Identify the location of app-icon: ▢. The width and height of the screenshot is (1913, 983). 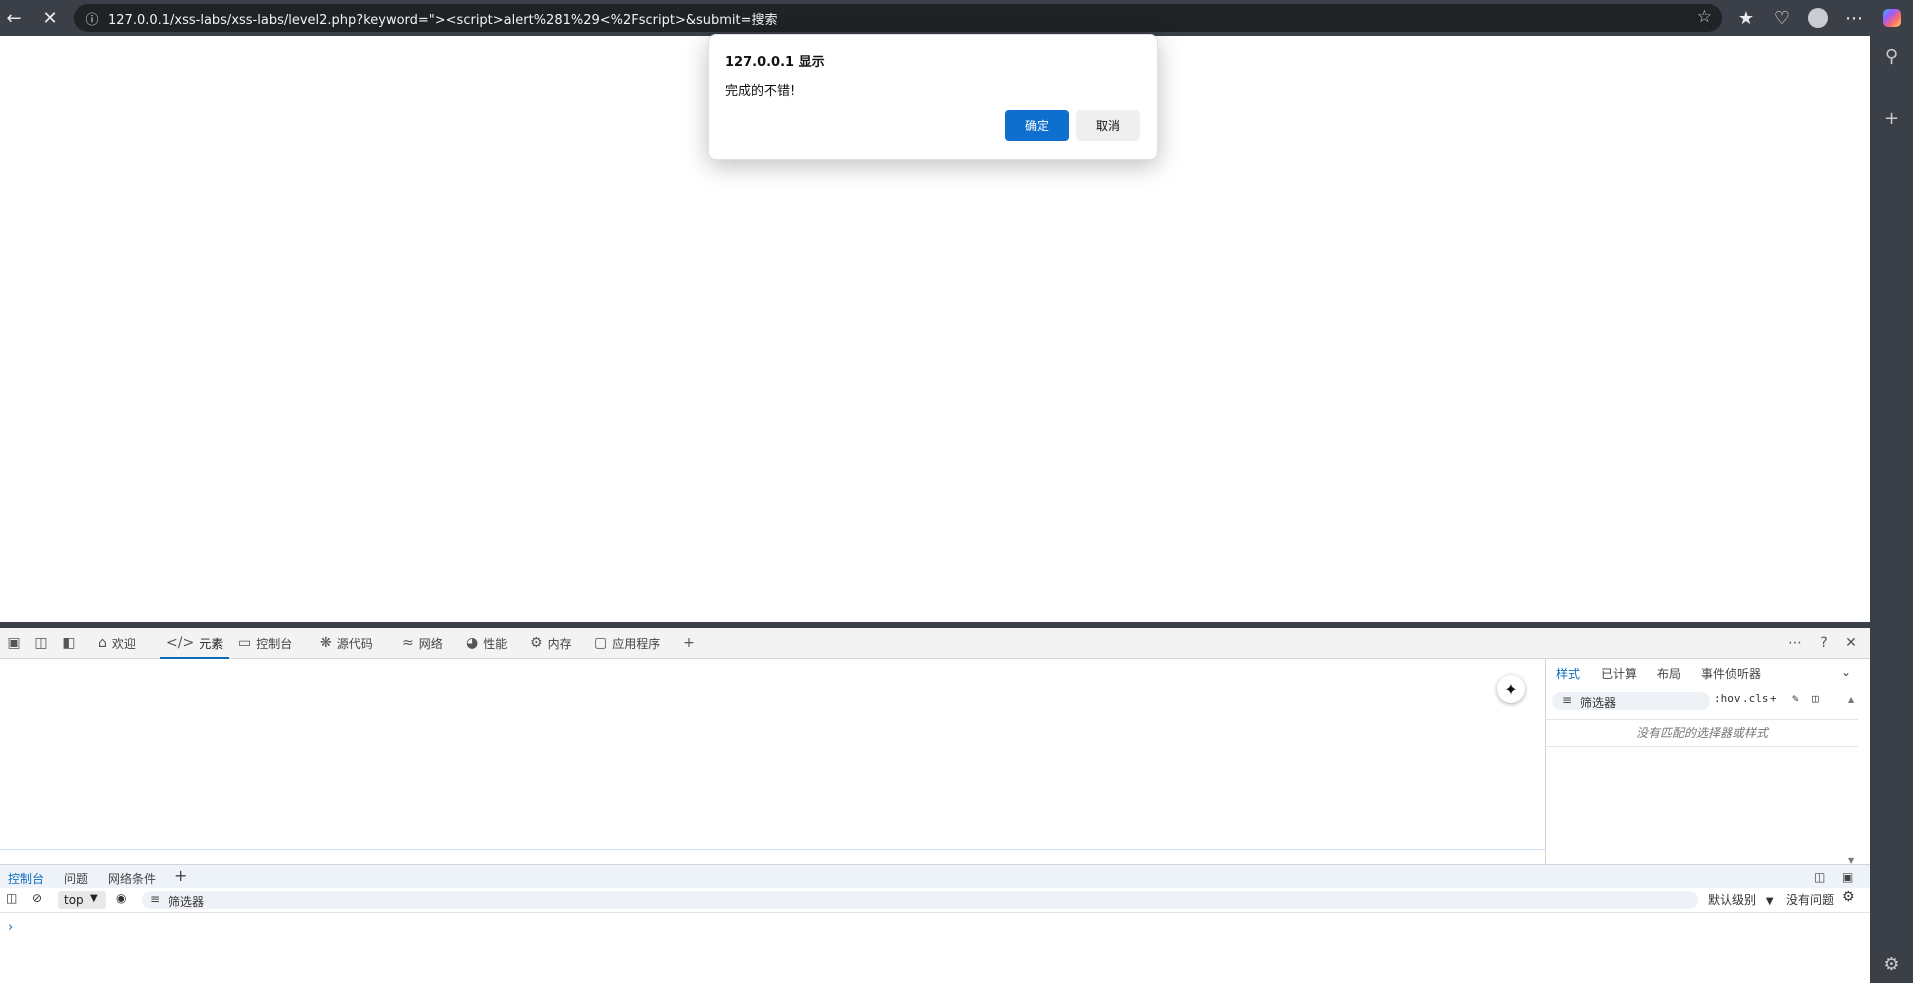
(601, 643).